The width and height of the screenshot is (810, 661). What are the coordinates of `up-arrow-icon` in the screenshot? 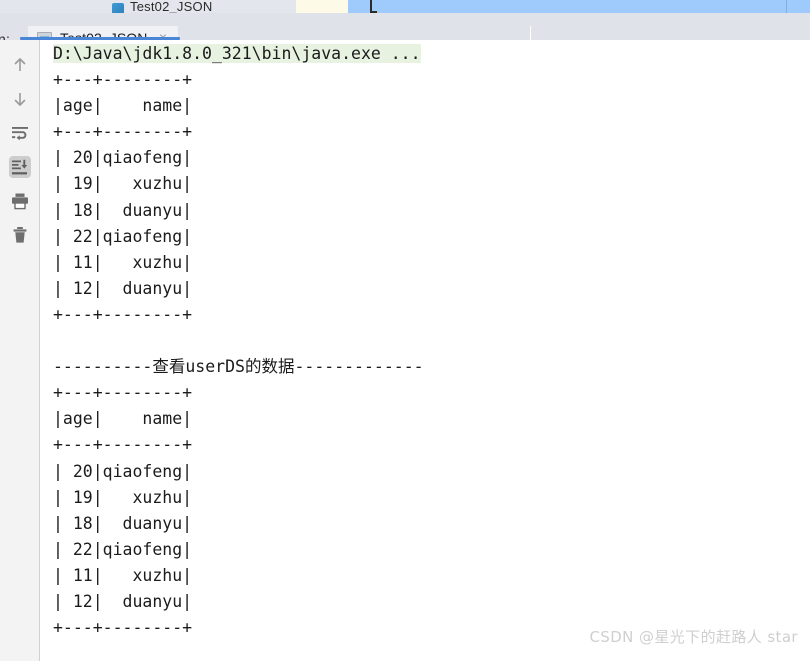 It's located at (20, 65).